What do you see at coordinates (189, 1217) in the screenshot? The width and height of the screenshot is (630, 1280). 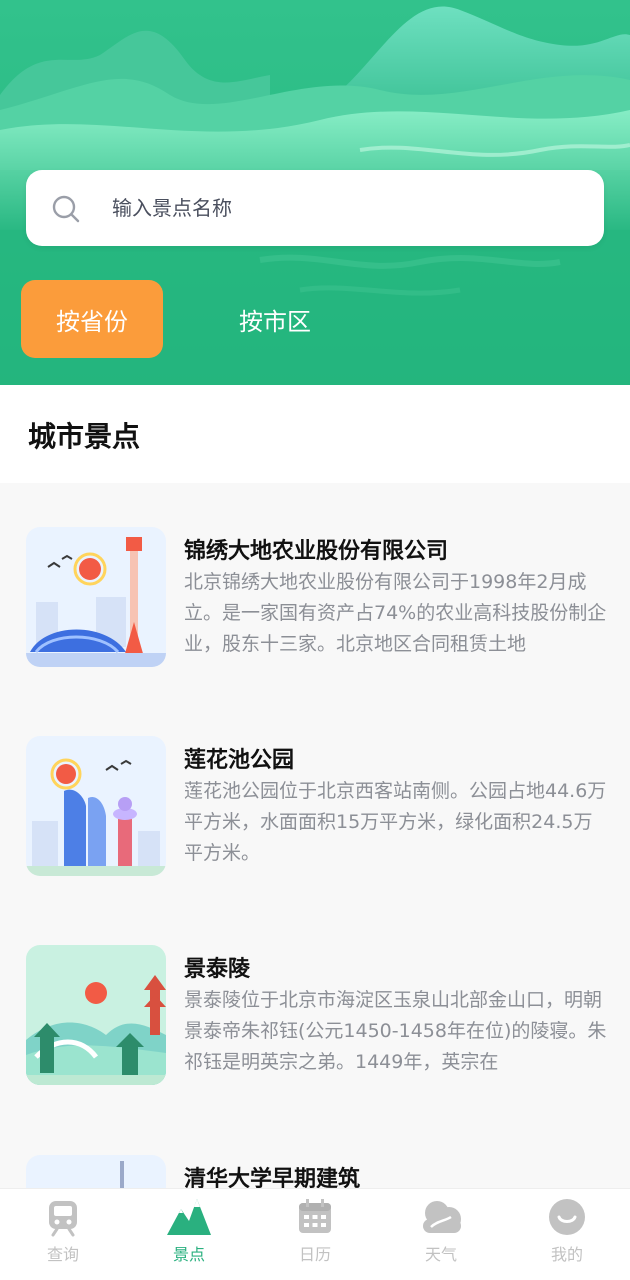 I see `mountain-icon` at bounding box center [189, 1217].